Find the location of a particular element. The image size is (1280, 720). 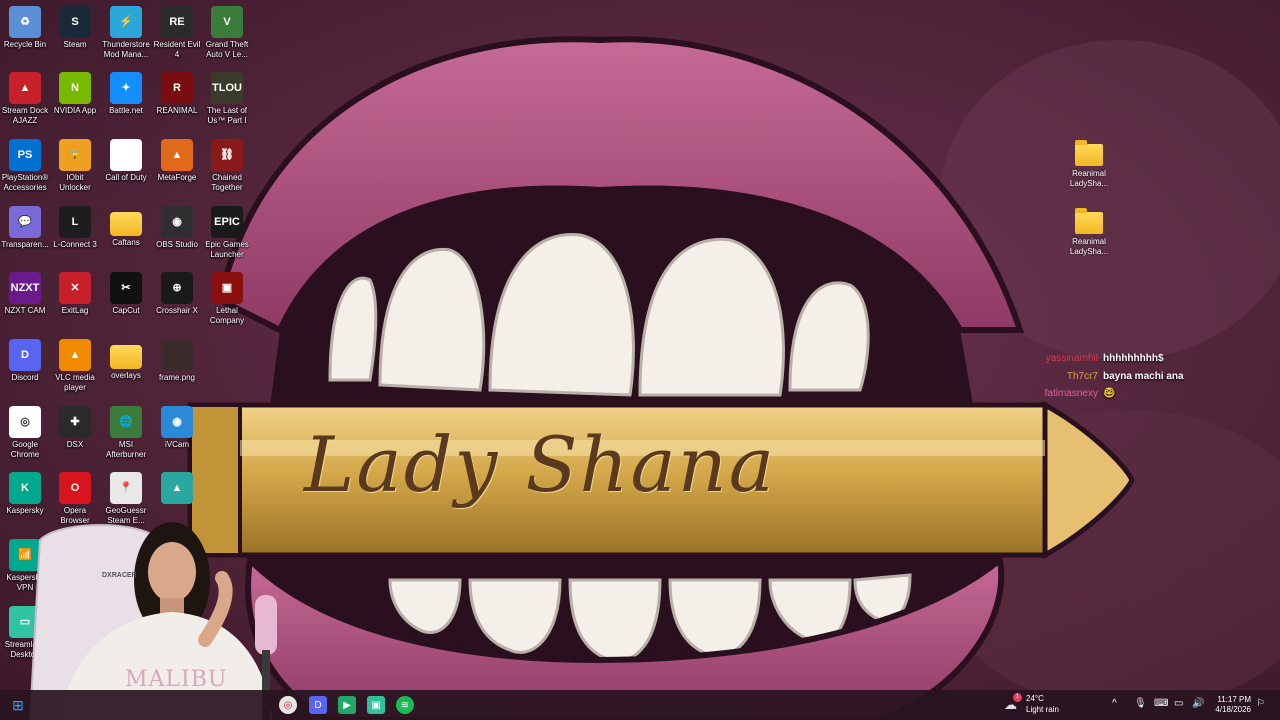

desktop-icon-label: Google Chrome is located at coordinates (25, 449).